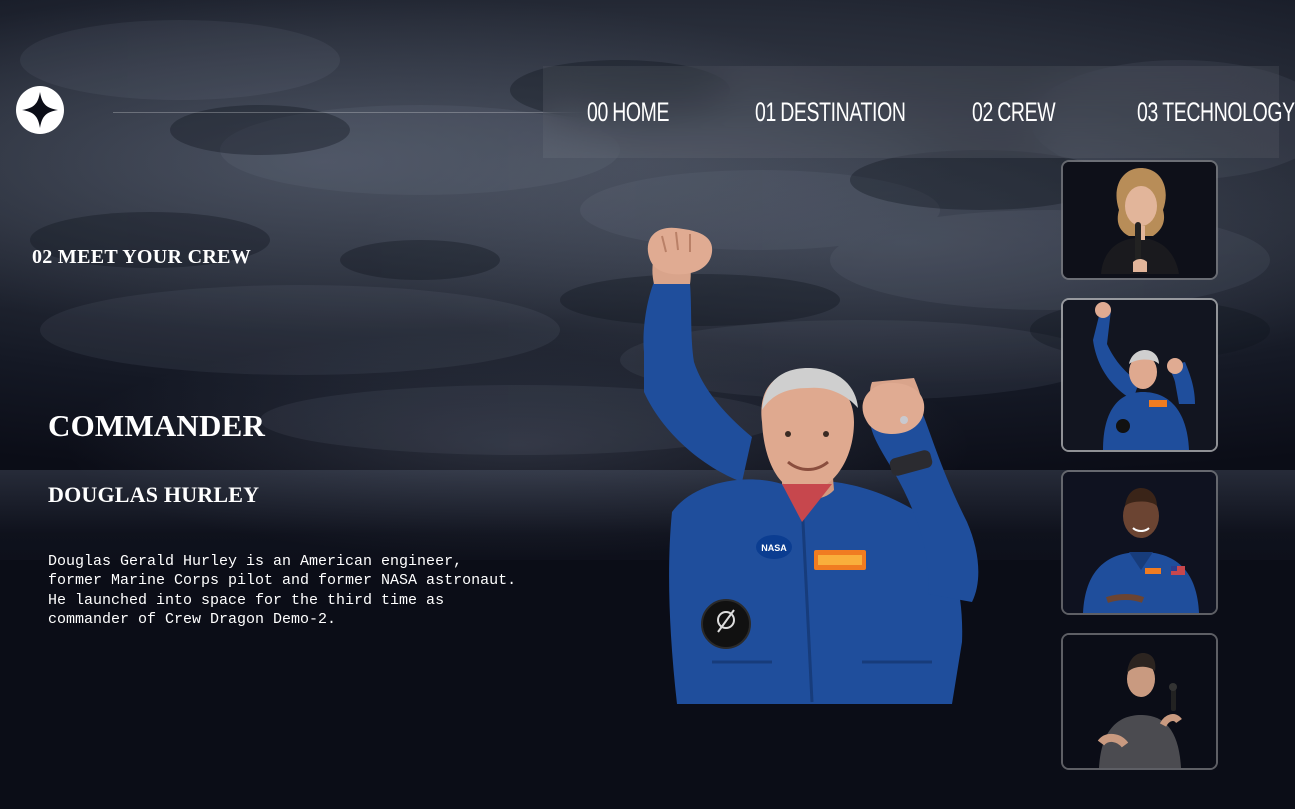 The height and width of the screenshot is (809, 1295). Describe the element at coordinates (843, 112) in the screenshot. I see `nav-item-label: DESTINATION` at that location.